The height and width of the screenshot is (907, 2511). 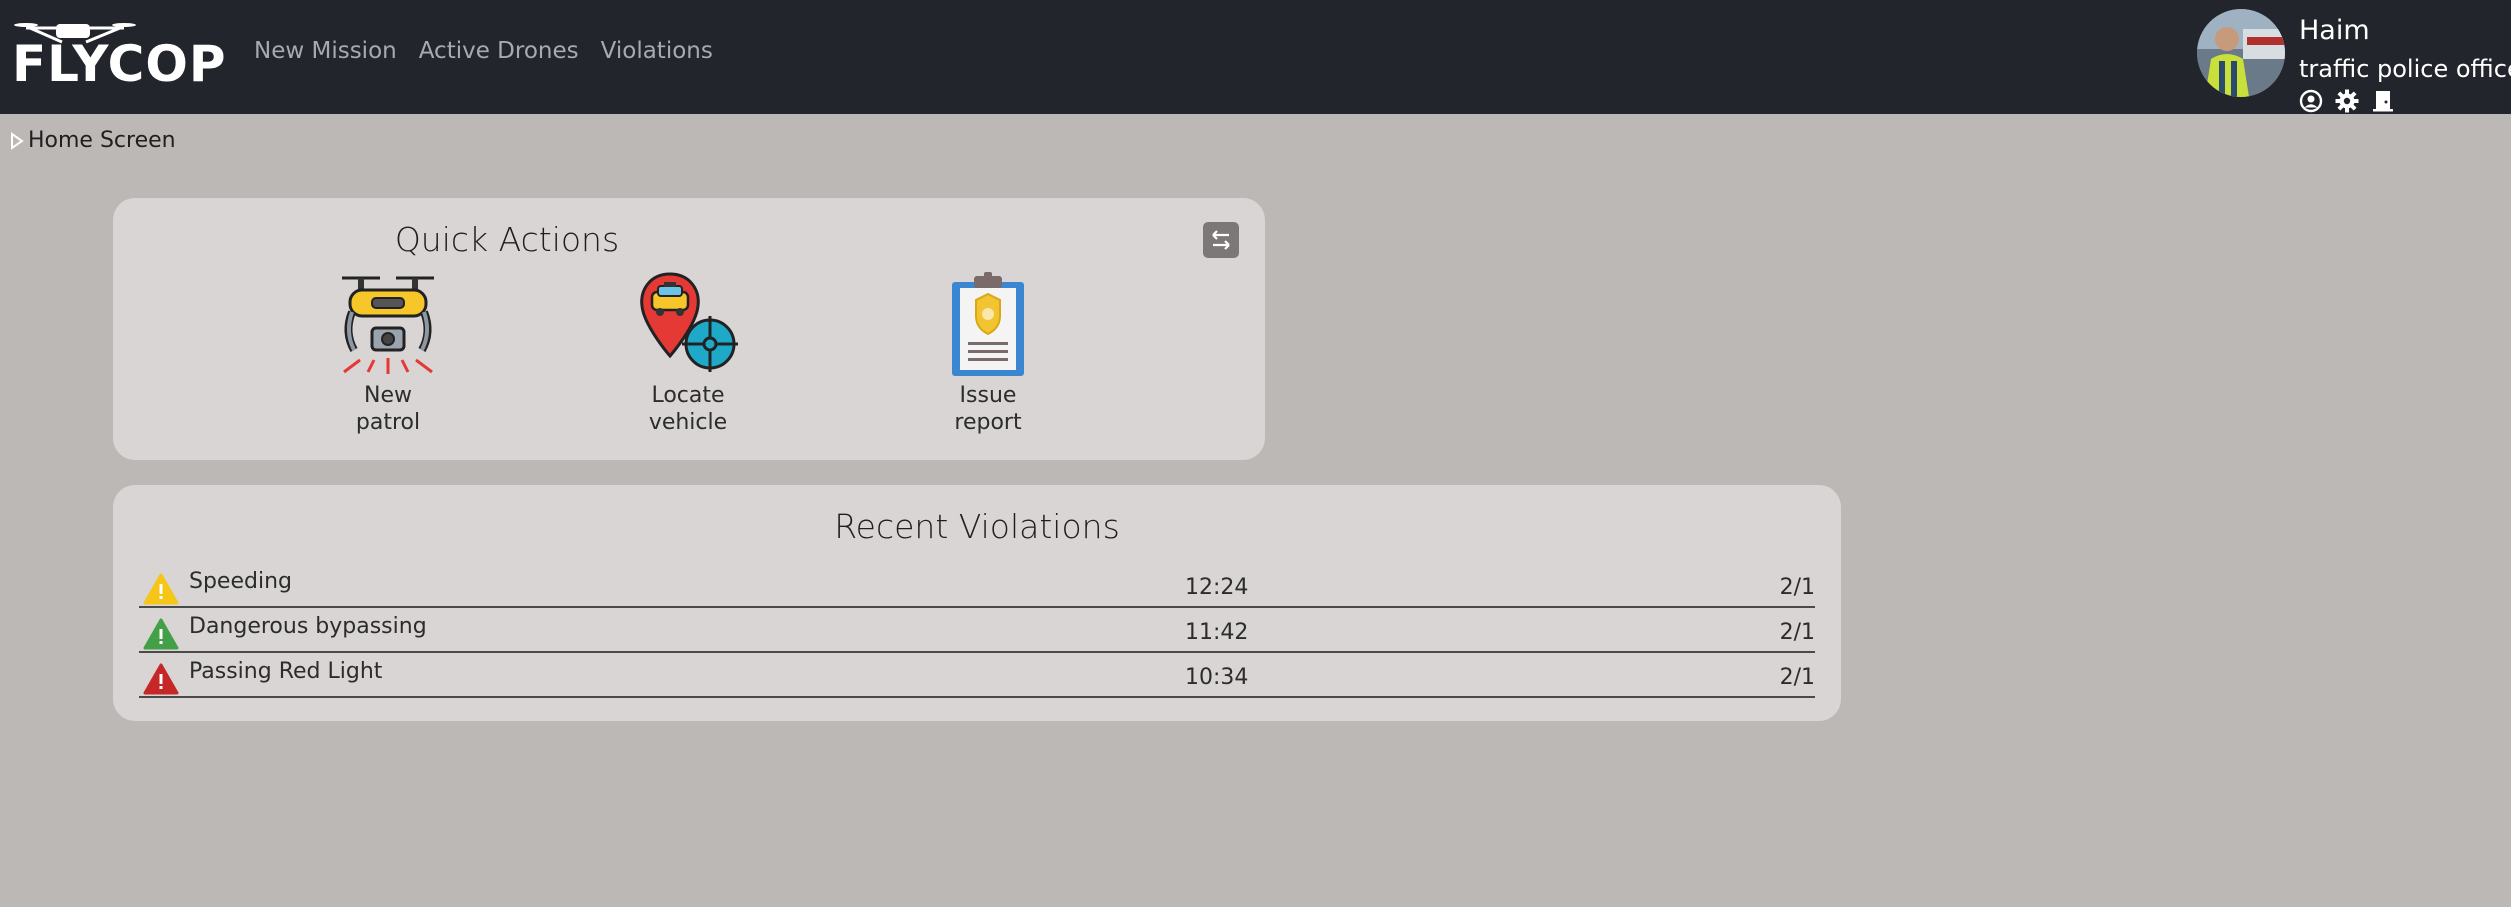 I want to click on swap-arrows-icon, so click(x=1221, y=240).